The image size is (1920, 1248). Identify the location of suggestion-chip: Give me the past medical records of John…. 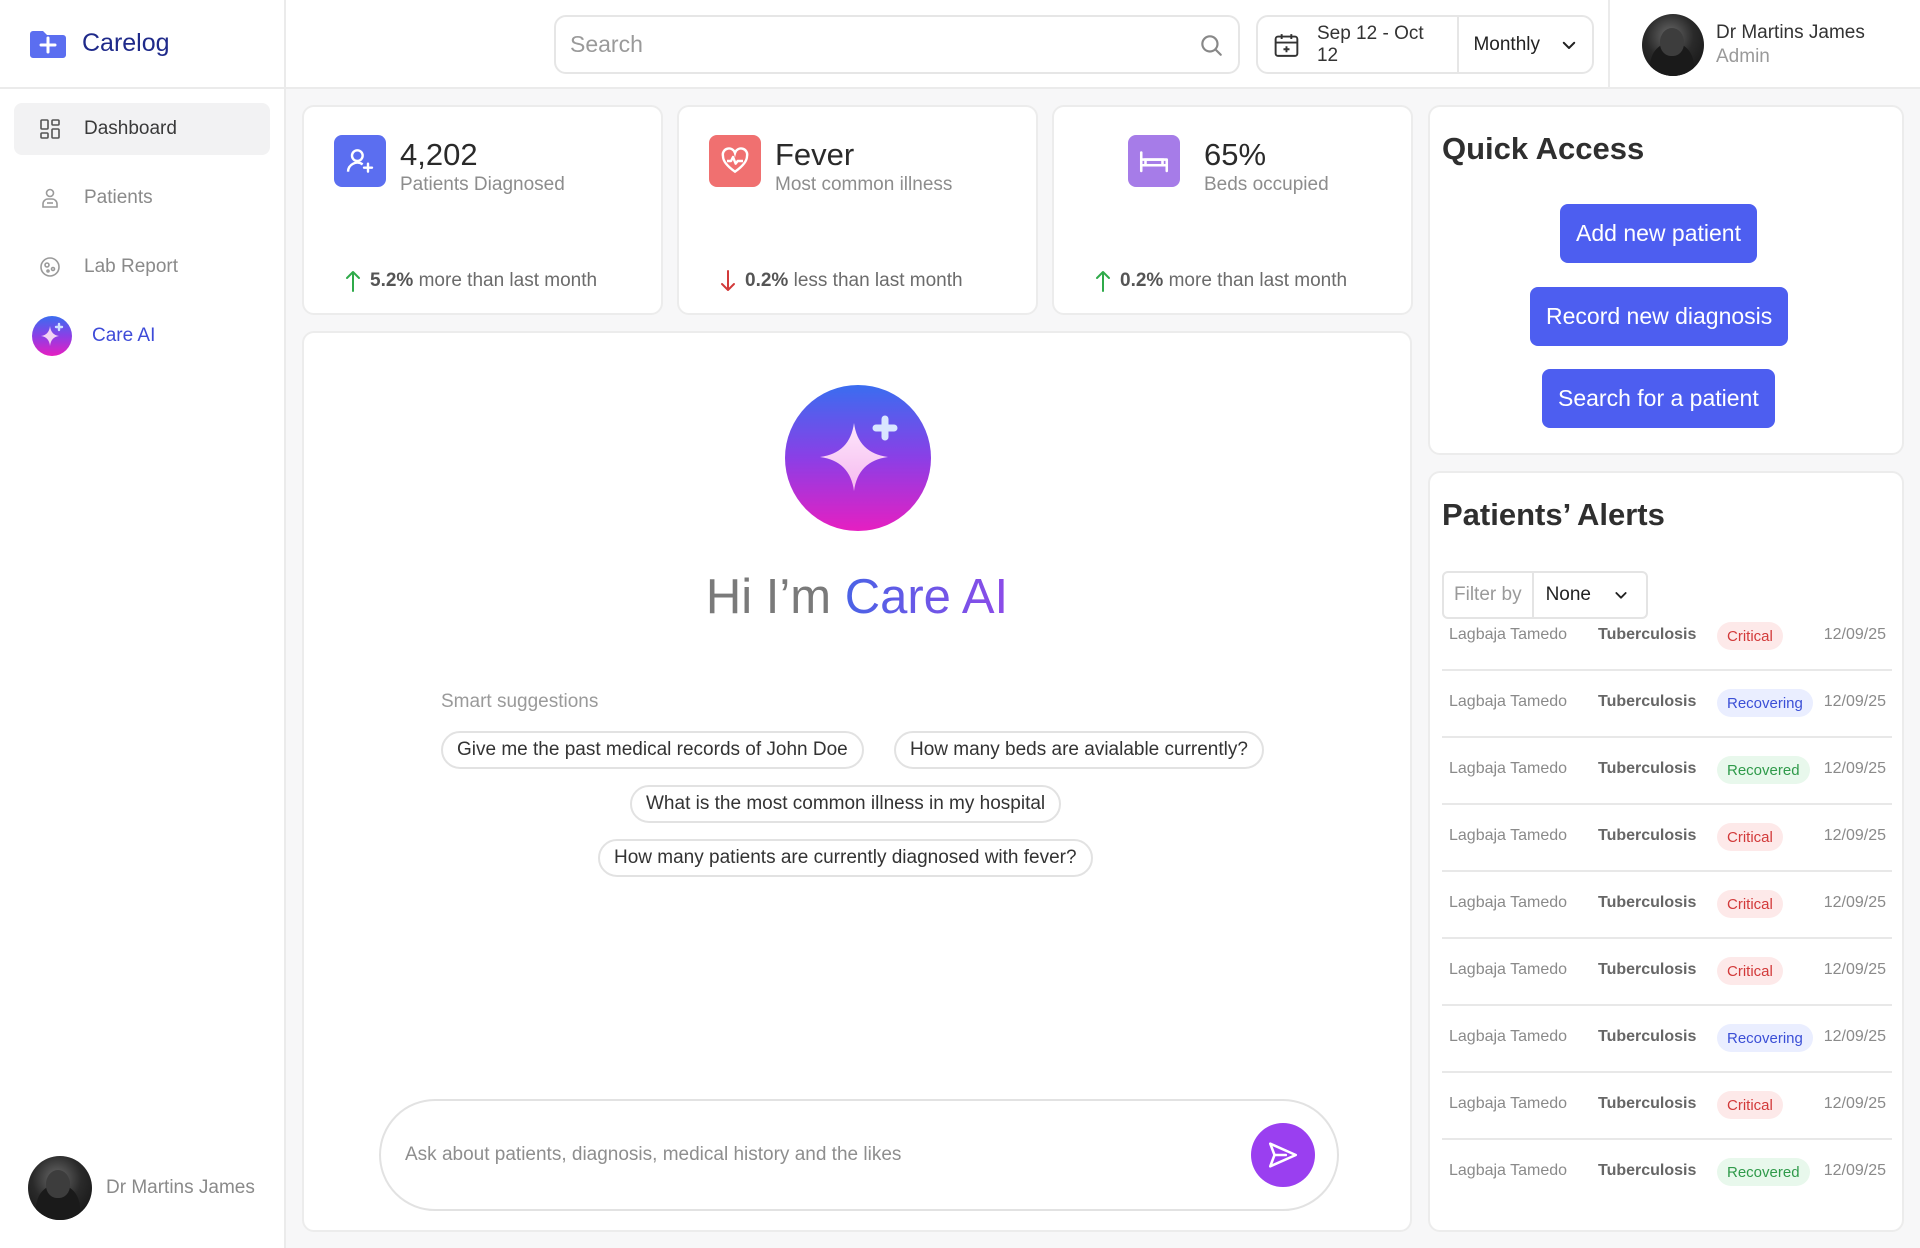
(652, 750).